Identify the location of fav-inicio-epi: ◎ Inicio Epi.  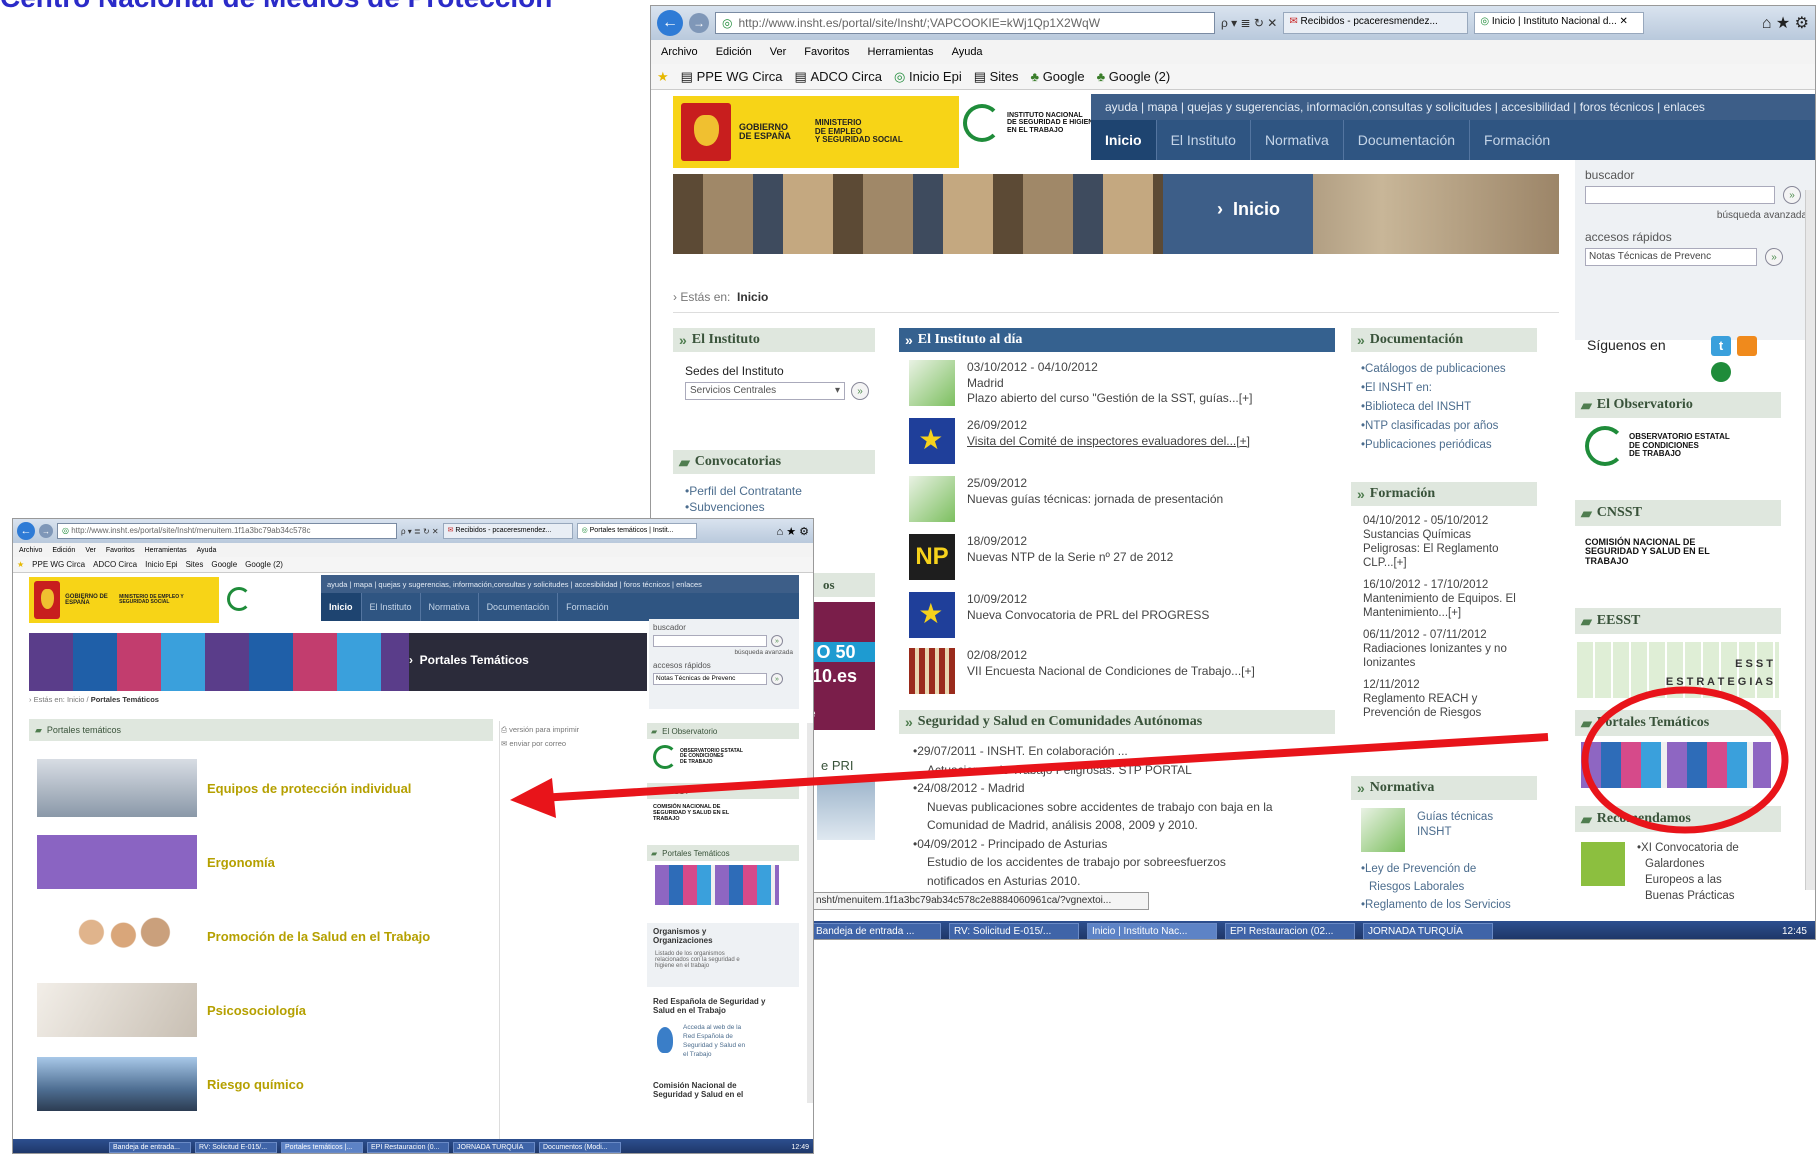
(928, 77).